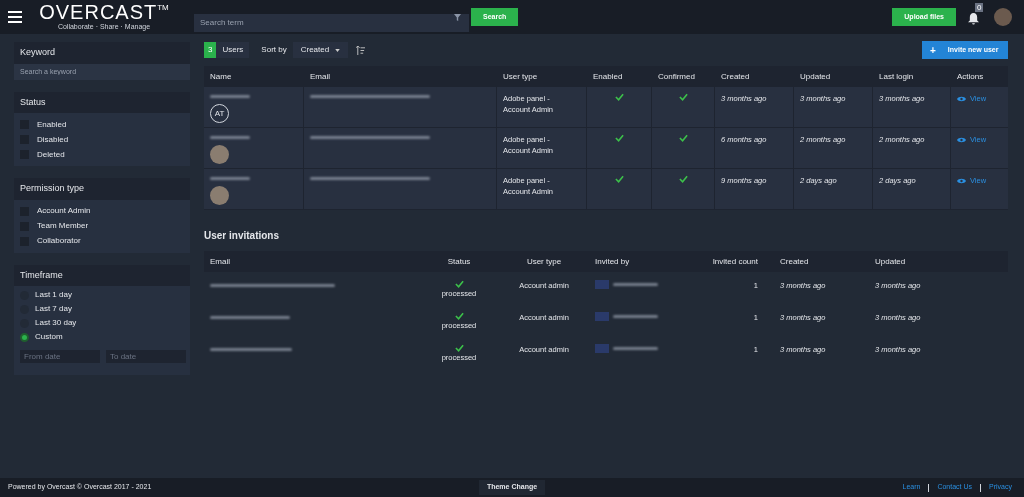 This screenshot has height=497, width=1024. I want to click on trademark: TM, so click(163, 6).